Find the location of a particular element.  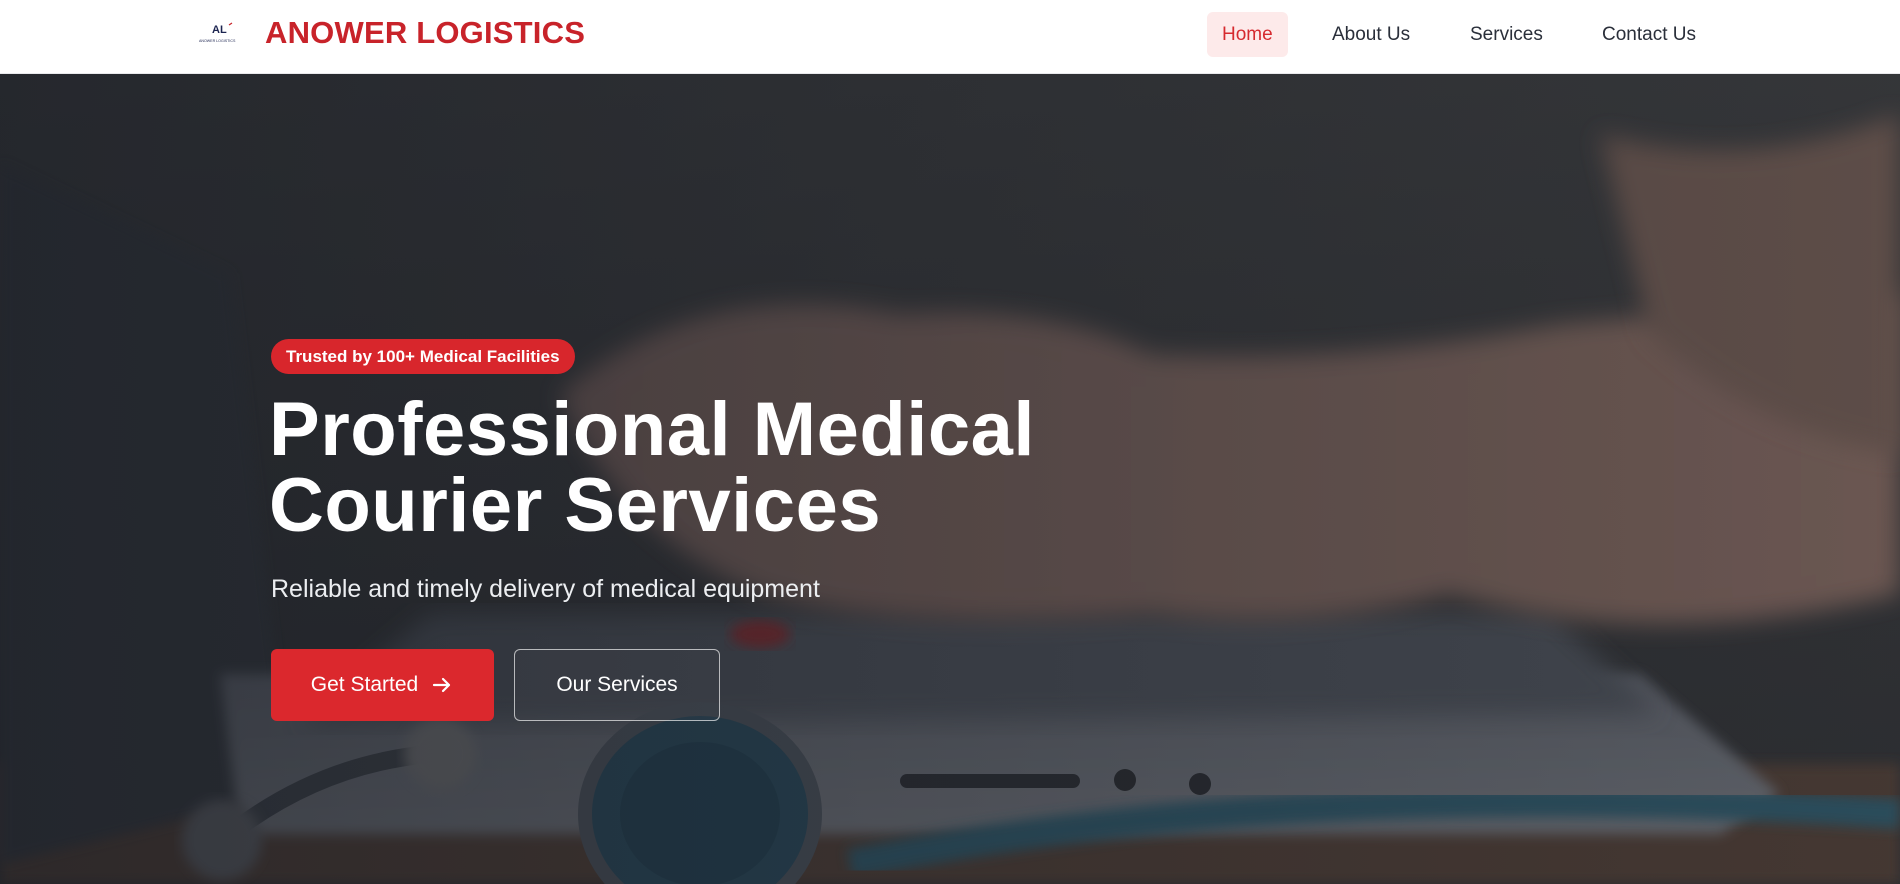

svg-text: AL is located at coordinates (219, 30).